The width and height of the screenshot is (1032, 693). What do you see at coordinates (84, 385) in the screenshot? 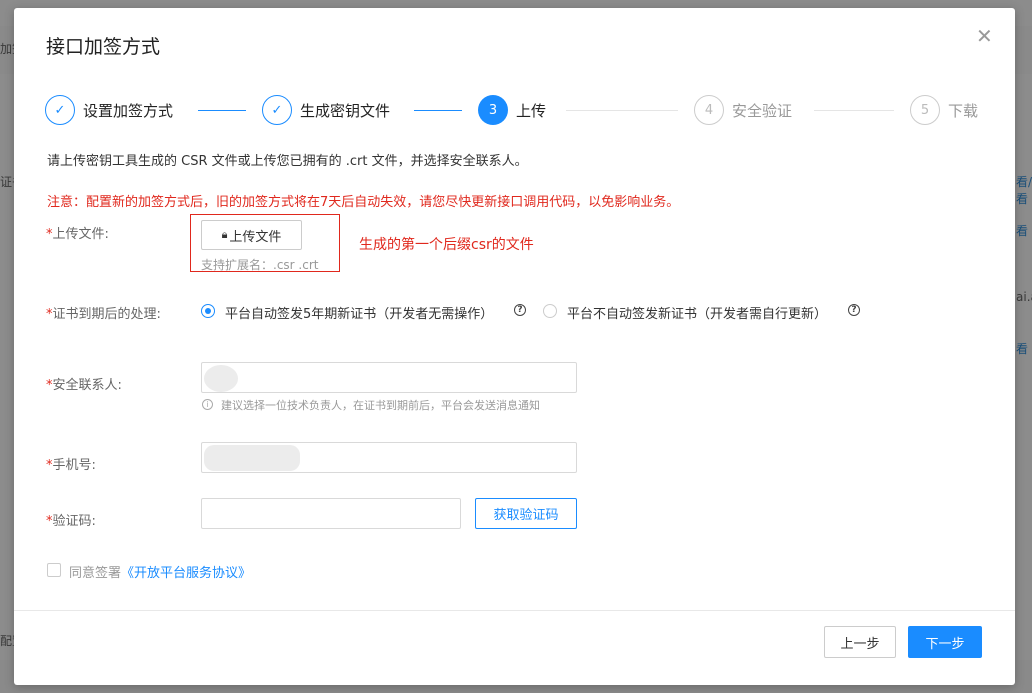
I see `contact-label: *安全联系人:` at bounding box center [84, 385].